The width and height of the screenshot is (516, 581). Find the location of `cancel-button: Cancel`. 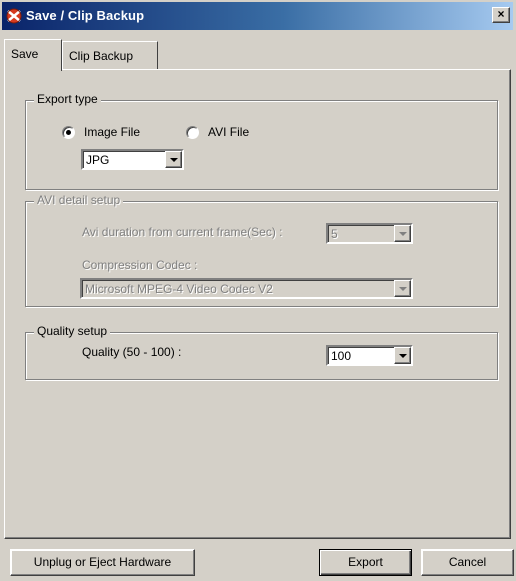

cancel-button: Cancel is located at coordinates (467, 562).